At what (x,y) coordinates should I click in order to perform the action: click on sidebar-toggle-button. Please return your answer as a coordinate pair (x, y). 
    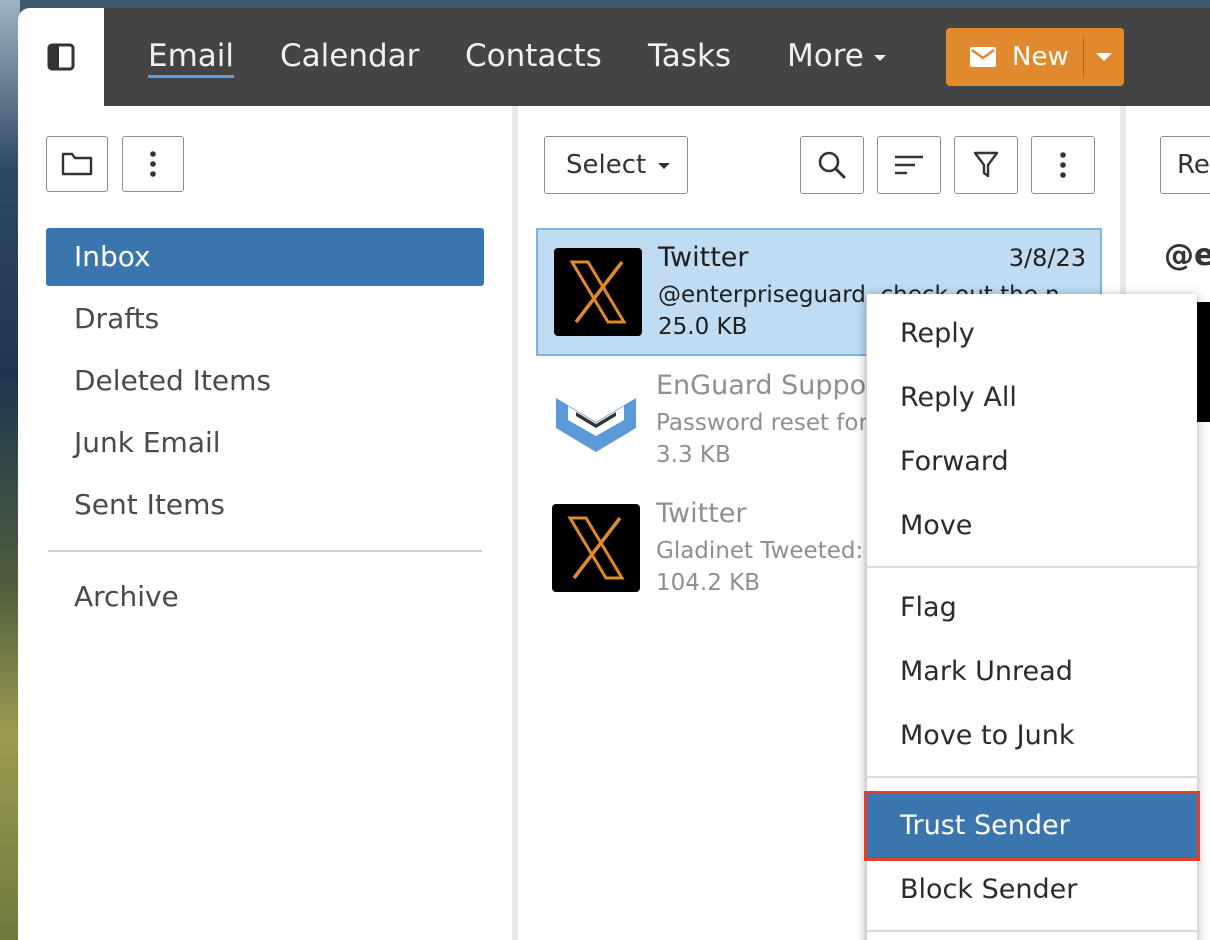
    Looking at the image, I should click on (61, 57).